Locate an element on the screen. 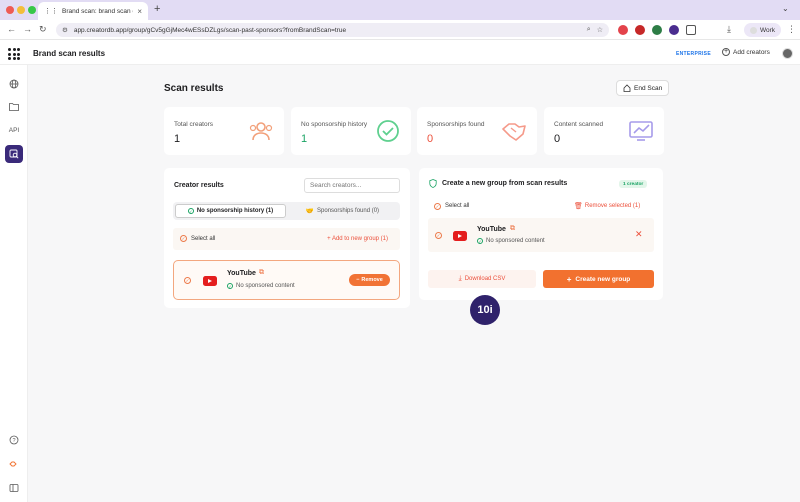  remove-label: Remove is located at coordinates (372, 280).